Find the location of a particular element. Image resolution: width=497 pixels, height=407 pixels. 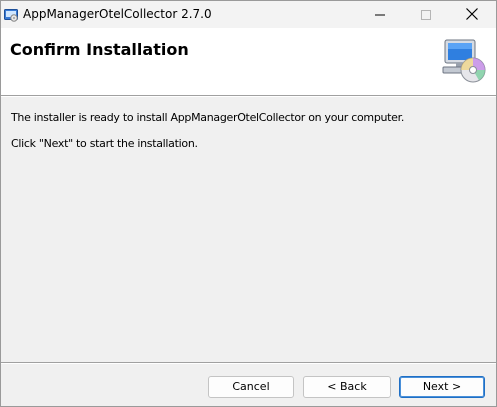

back-button: < Back is located at coordinates (347, 387).